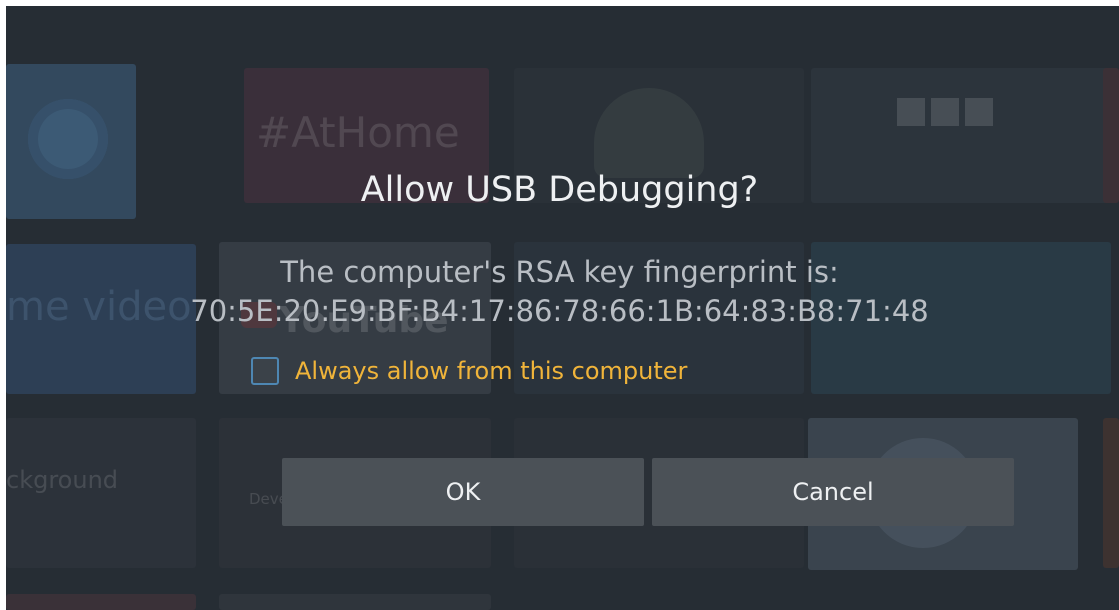  What do you see at coordinates (491, 371) in the screenshot?
I see `always-allow-label: Always allow from this computer` at bounding box center [491, 371].